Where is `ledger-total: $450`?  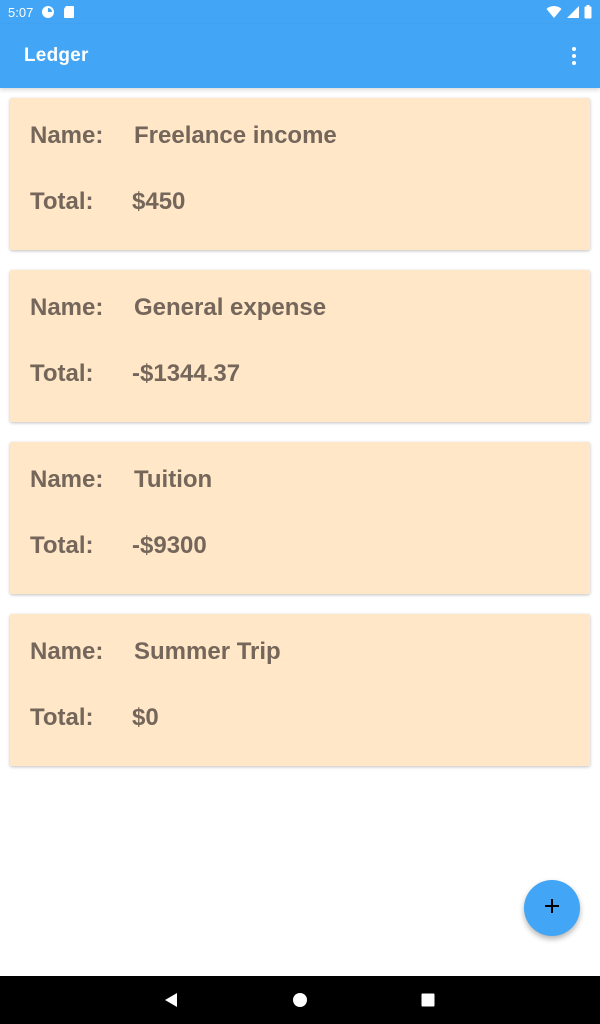 ledger-total: $450 is located at coordinates (159, 201).